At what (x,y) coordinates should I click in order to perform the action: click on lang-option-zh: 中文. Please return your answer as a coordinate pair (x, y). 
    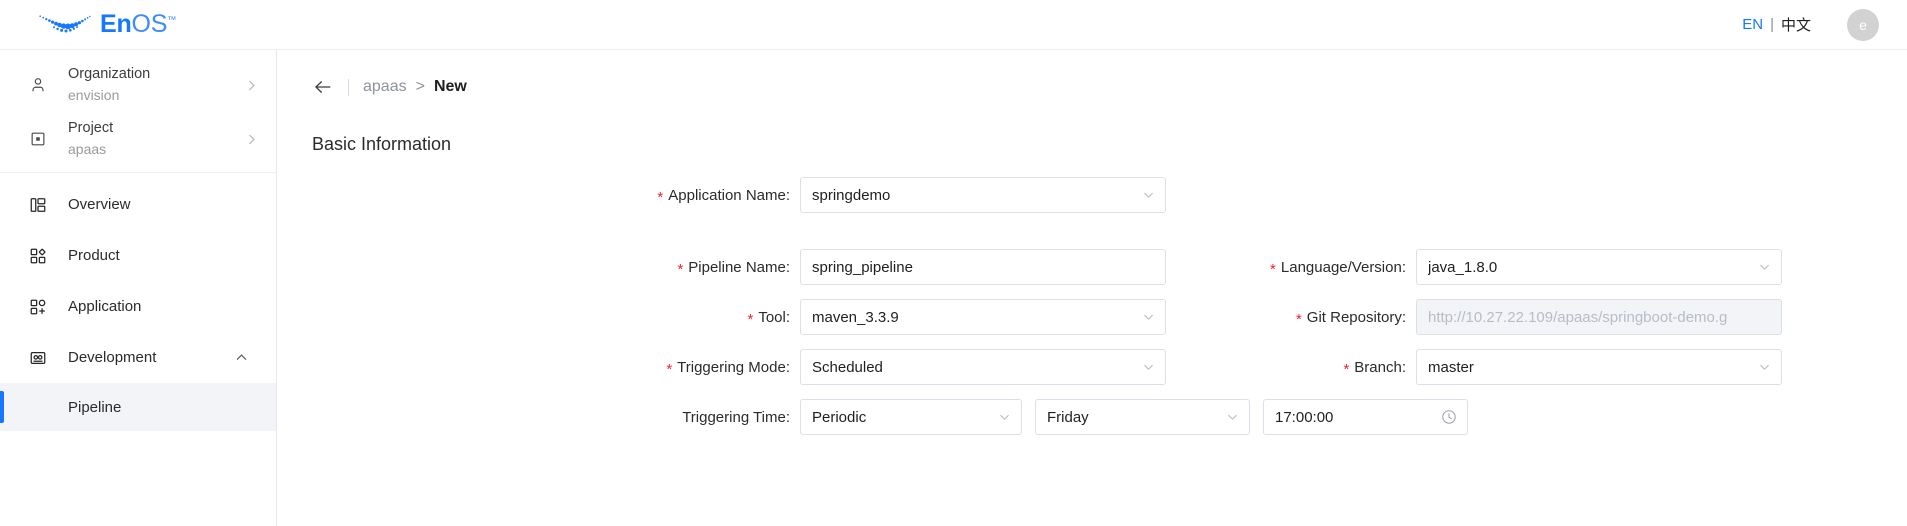
    Looking at the image, I should click on (1796, 24).